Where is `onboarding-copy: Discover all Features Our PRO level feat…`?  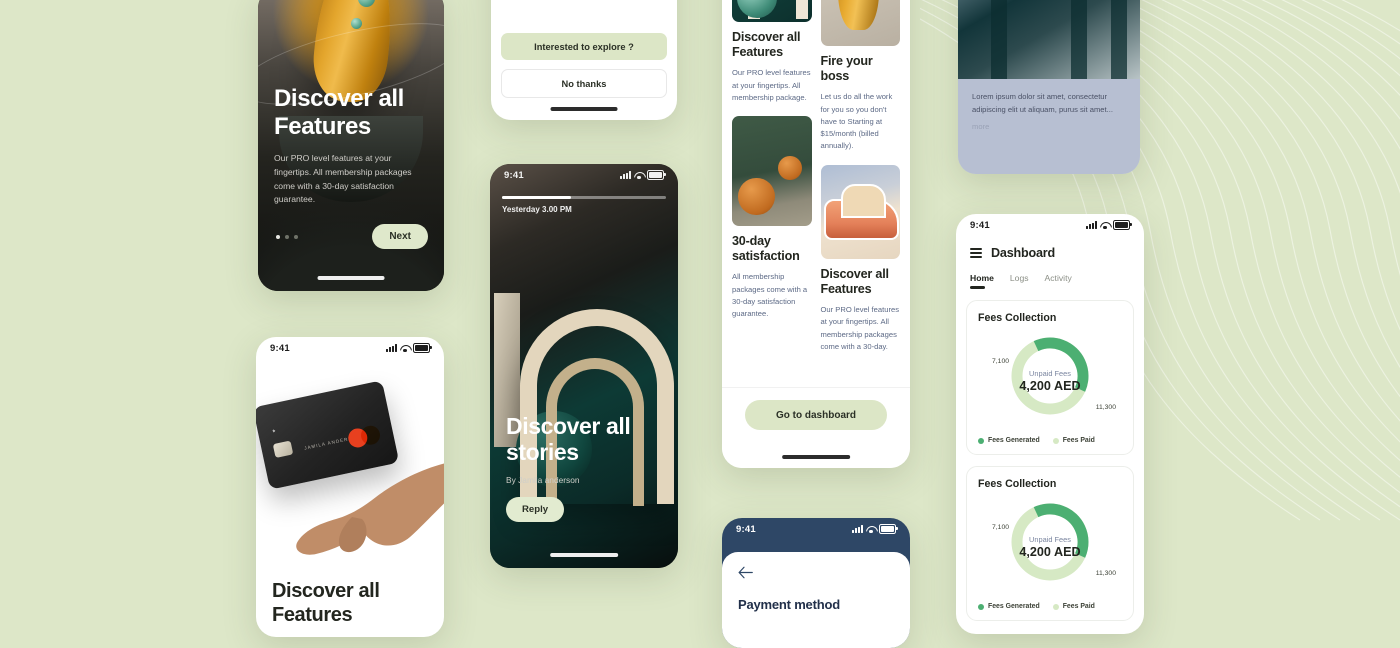
onboarding-copy: Discover all Features Our PRO level feat… is located at coordinates (351, 146).